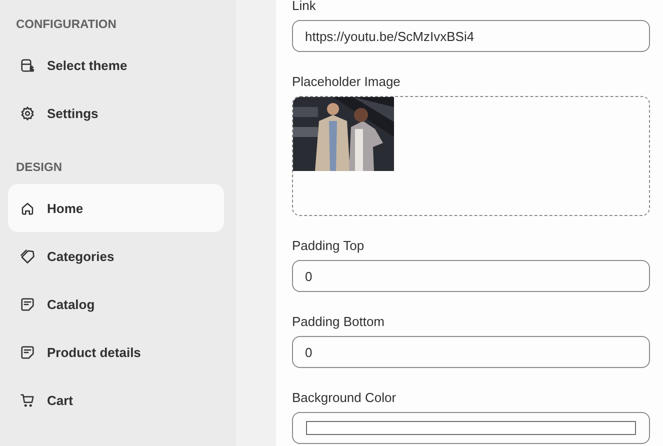 The width and height of the screenshot is (663, 446). Describe the element at coordinates (27, 400) in the screenshot. I see `cart-icon` at that location.